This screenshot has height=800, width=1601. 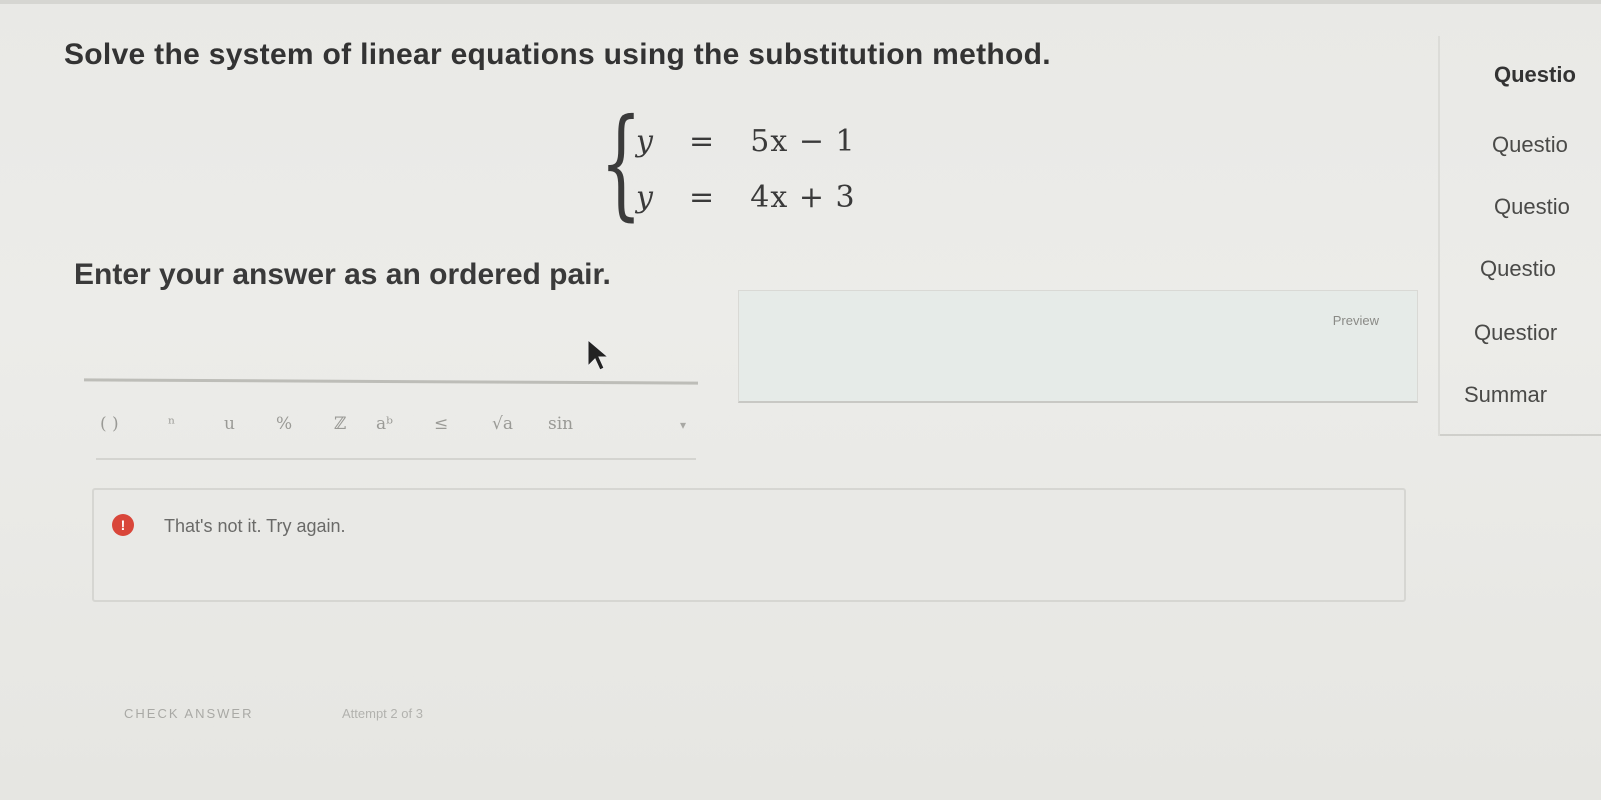 What do you see at coordinates (1547, 75) in the screenshot?
I see `sidebar-item-question-1: Questio` at bounding box center [1547, 75].